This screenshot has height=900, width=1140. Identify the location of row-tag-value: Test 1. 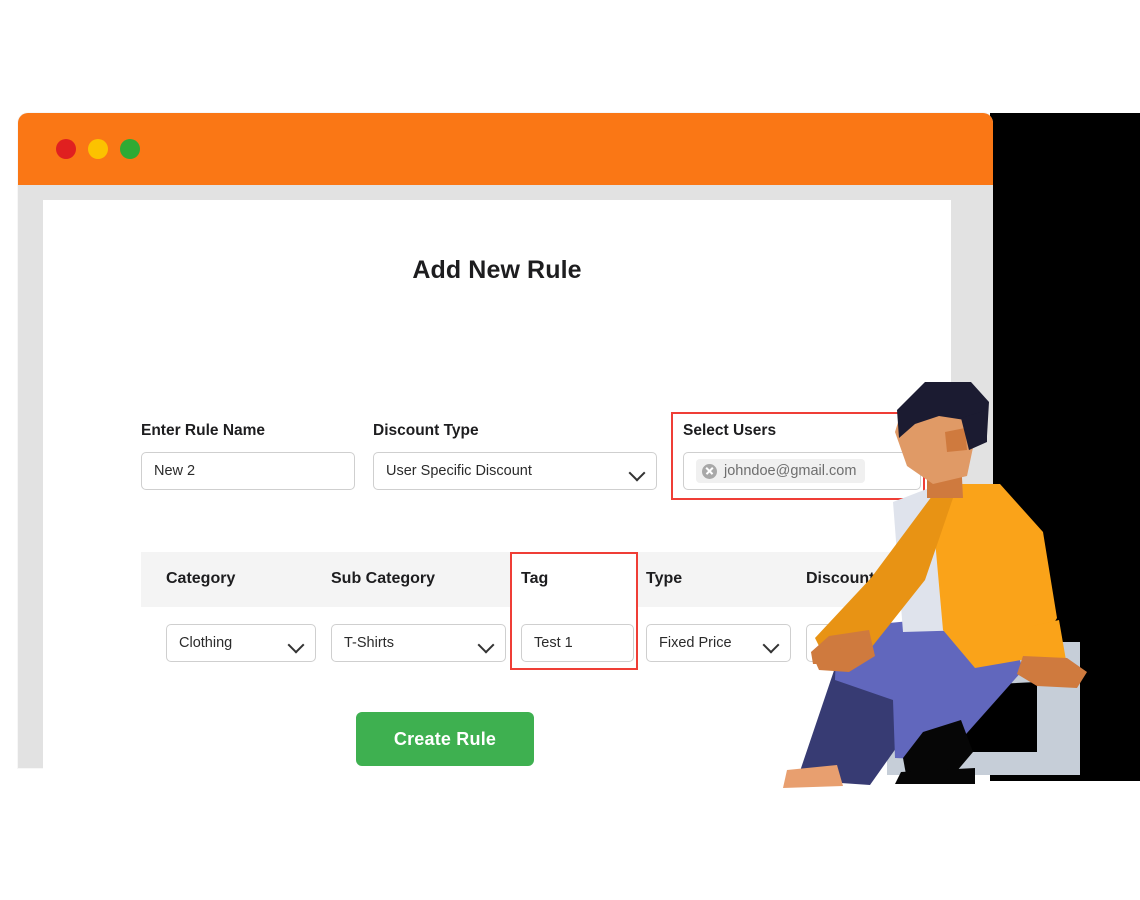
(553, 643).